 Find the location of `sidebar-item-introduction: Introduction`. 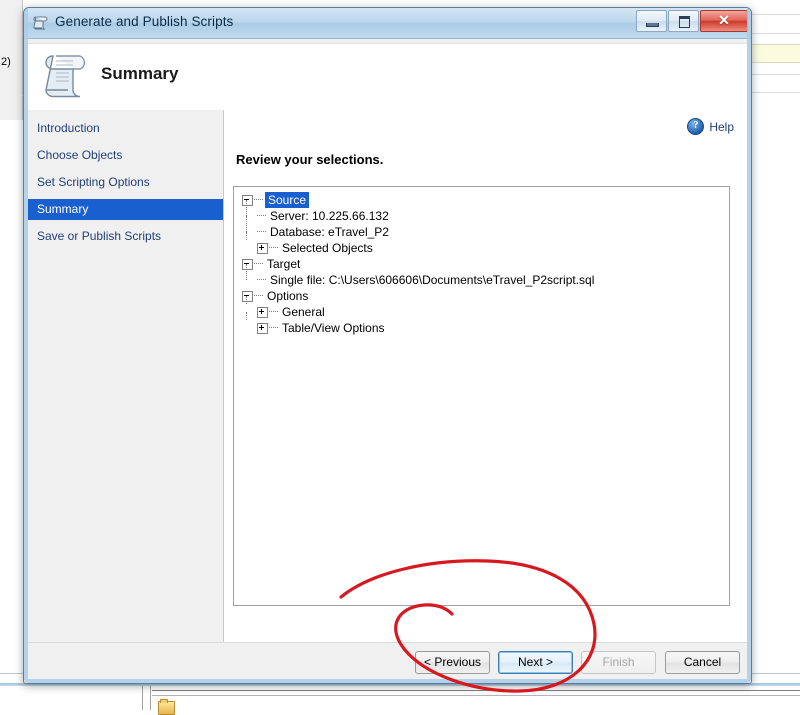

sidebar-item-introduction: Introduction is located at coordinates (125, 128).